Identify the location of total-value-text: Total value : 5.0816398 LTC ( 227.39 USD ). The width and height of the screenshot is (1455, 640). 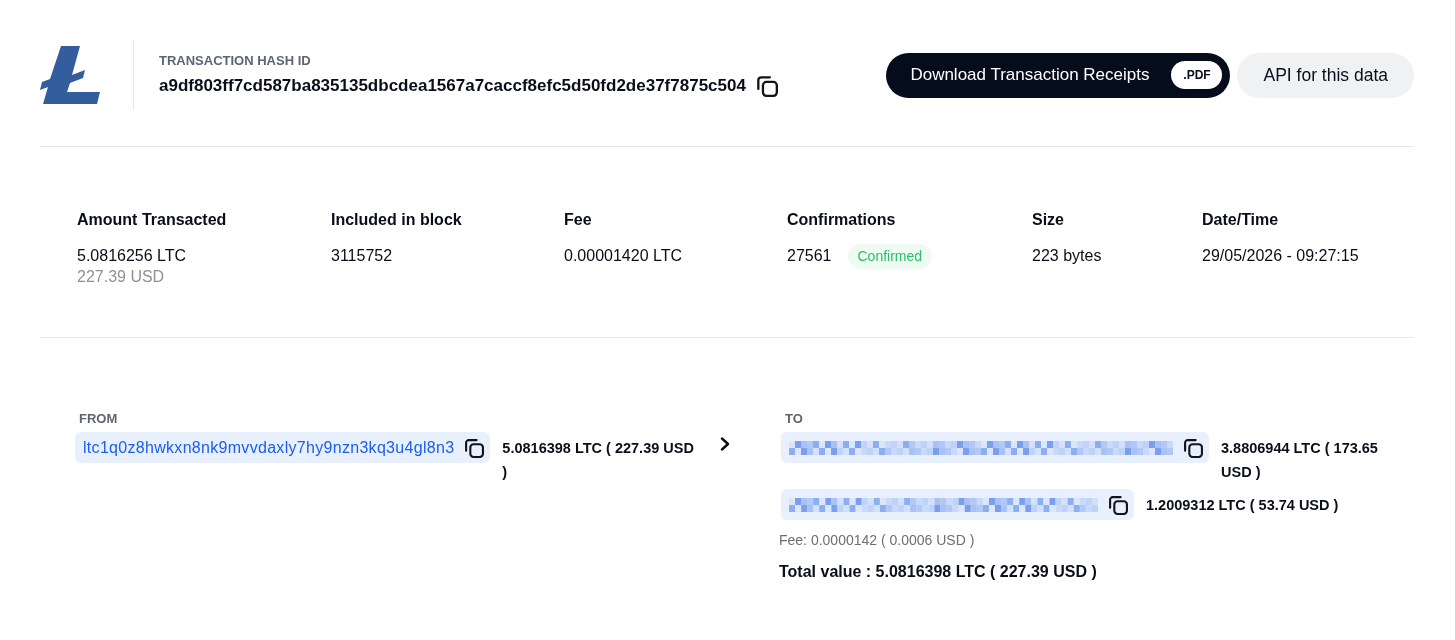
(938, 572).